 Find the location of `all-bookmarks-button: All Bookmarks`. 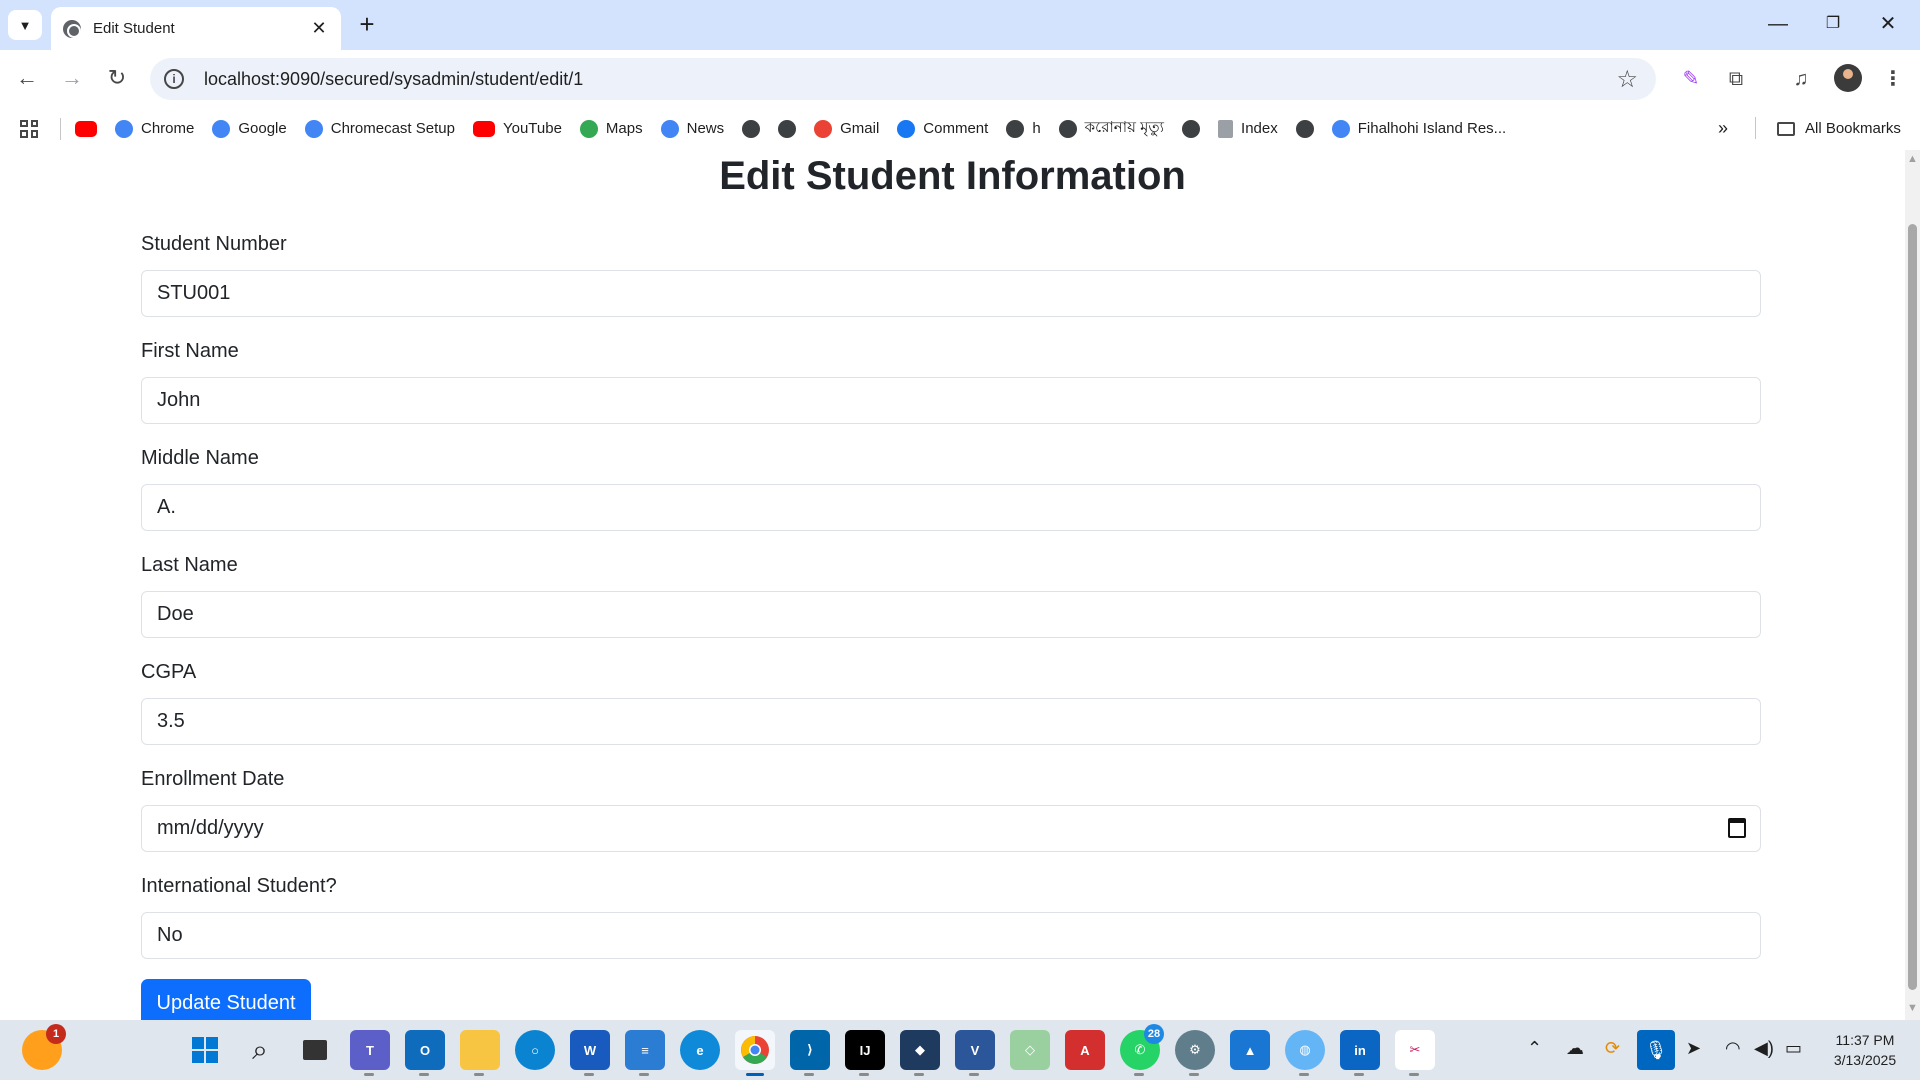

all-bookmarks-button: All Bookmarks is located at coordinates (1839, 128).